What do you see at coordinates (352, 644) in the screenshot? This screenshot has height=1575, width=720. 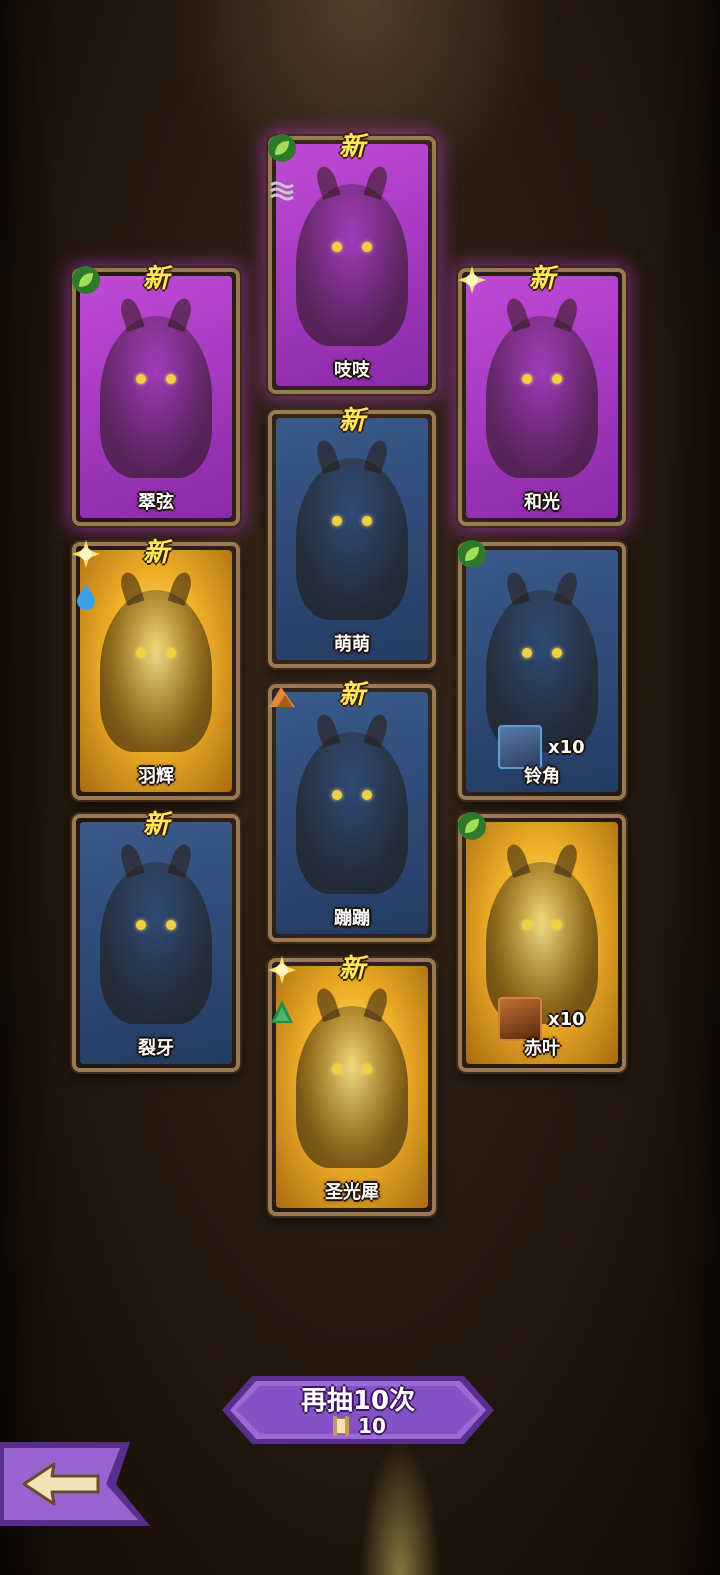 I see `hero-name: 萌萌` at bounding box center [352, 644].